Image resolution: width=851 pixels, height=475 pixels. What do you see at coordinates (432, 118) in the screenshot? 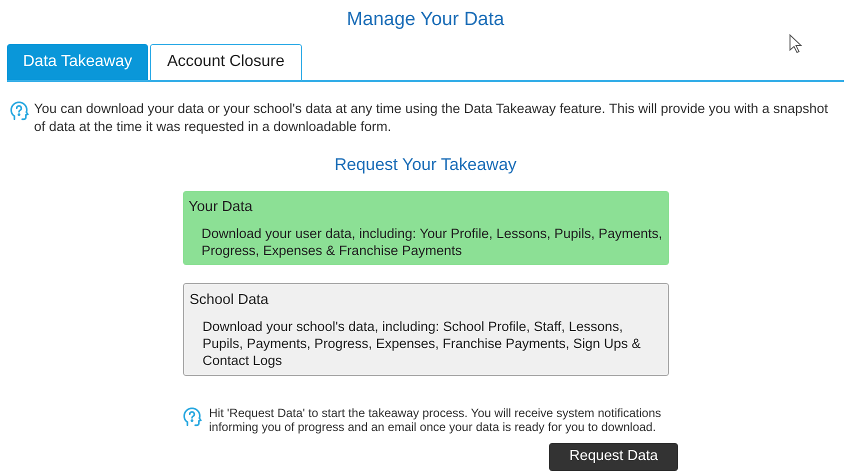
I see `intro-text: You can download your data or your school's data at any time using the Data Takeaway feature. This will provide you with a snapshot of data at the time it was requested in a downloadable form.` at bounding box center [432, 118].